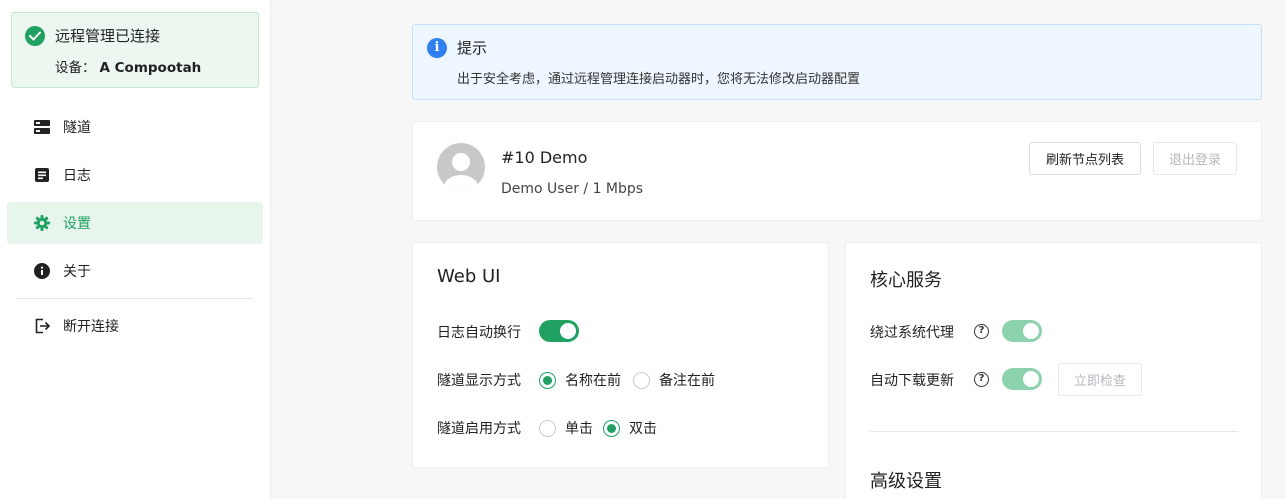  Describe the element at coordinates (135, 223) in the screenshot. I see `sidebar-item-settings: 设置` at that location.